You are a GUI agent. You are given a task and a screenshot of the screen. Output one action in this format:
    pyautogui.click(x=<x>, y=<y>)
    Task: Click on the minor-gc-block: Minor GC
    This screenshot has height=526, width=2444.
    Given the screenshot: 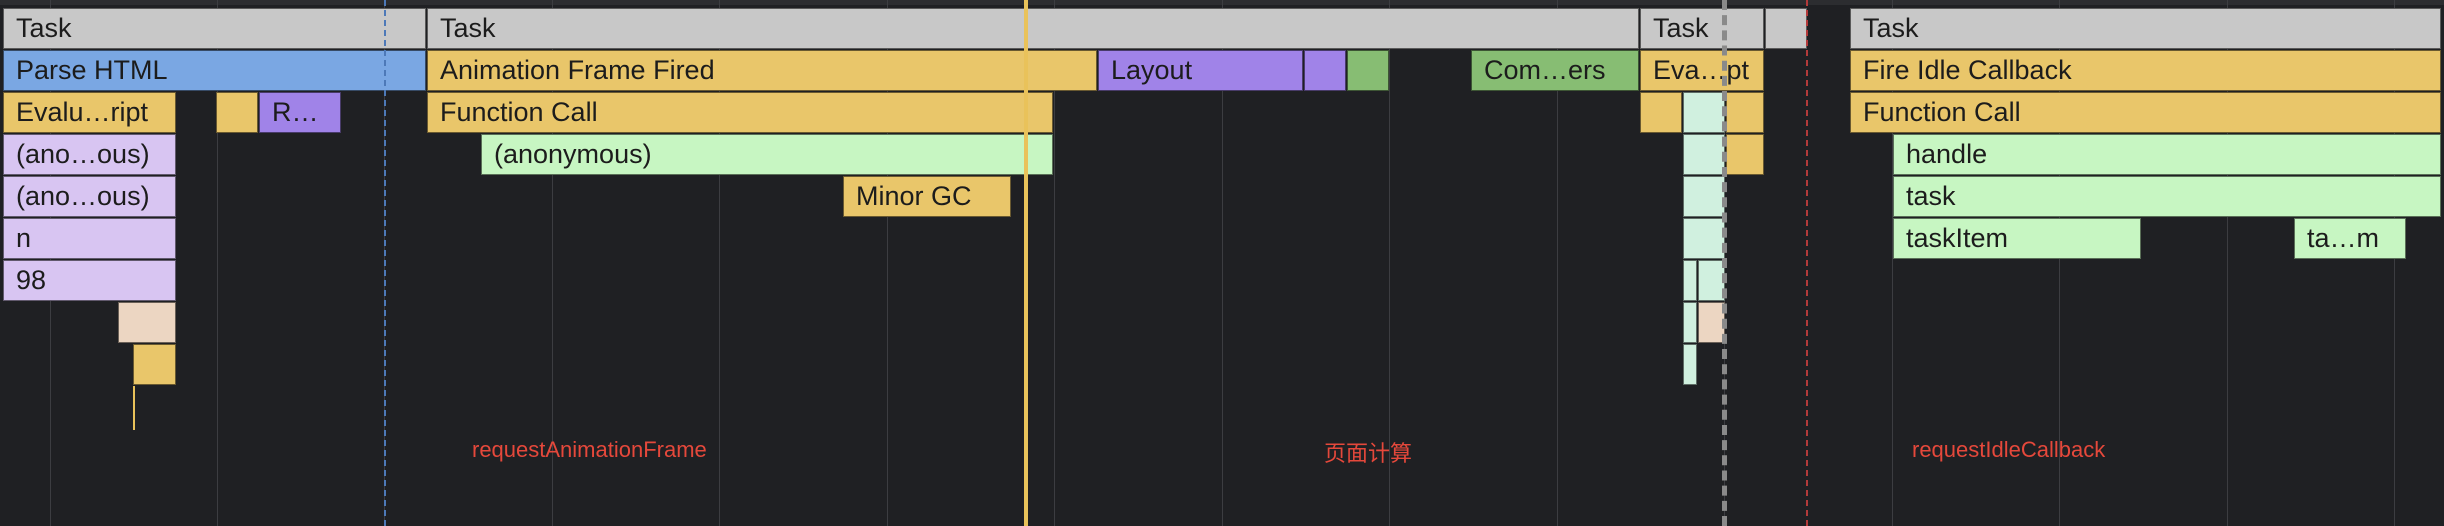 What is the action you would take?
    pyautogui.click(x=927, y=196)
    